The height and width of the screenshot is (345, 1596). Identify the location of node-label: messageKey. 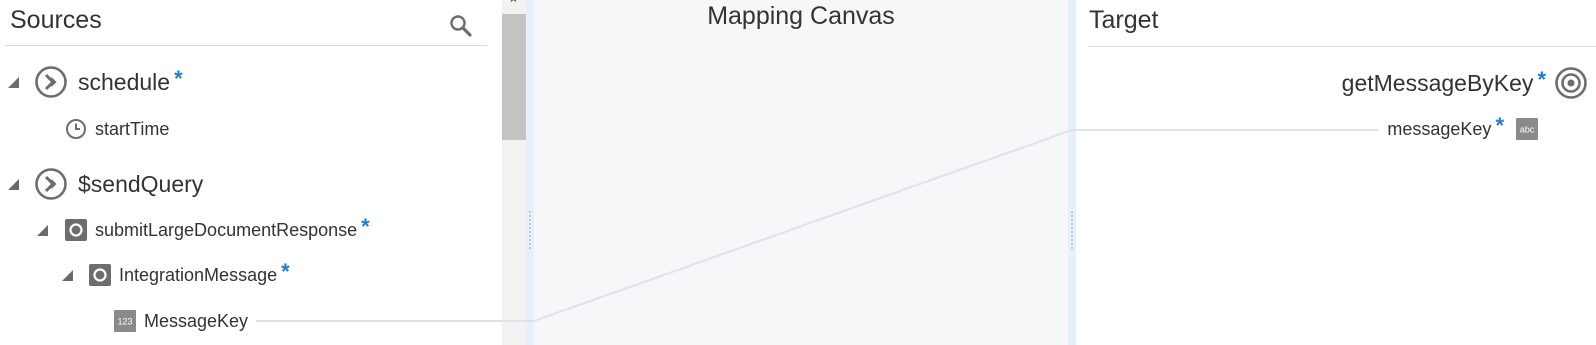
(1439, 128).